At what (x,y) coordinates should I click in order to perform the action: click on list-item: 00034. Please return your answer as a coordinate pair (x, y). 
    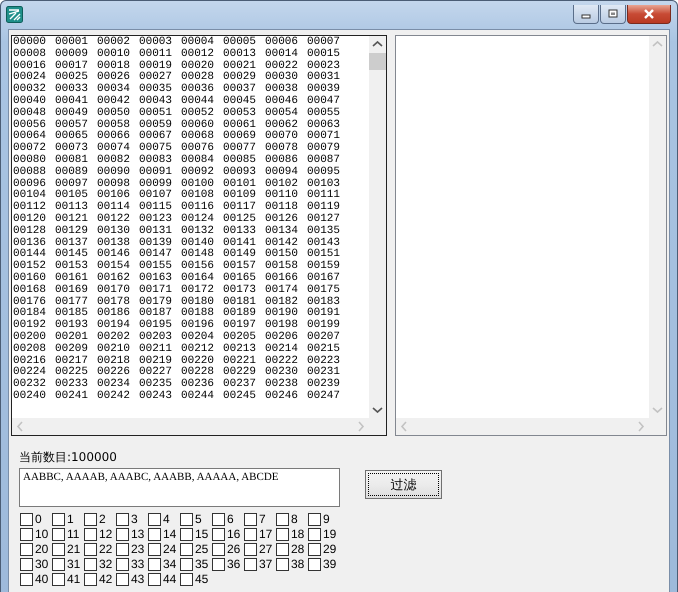
    Looking at the image, I should click on (118, 90).